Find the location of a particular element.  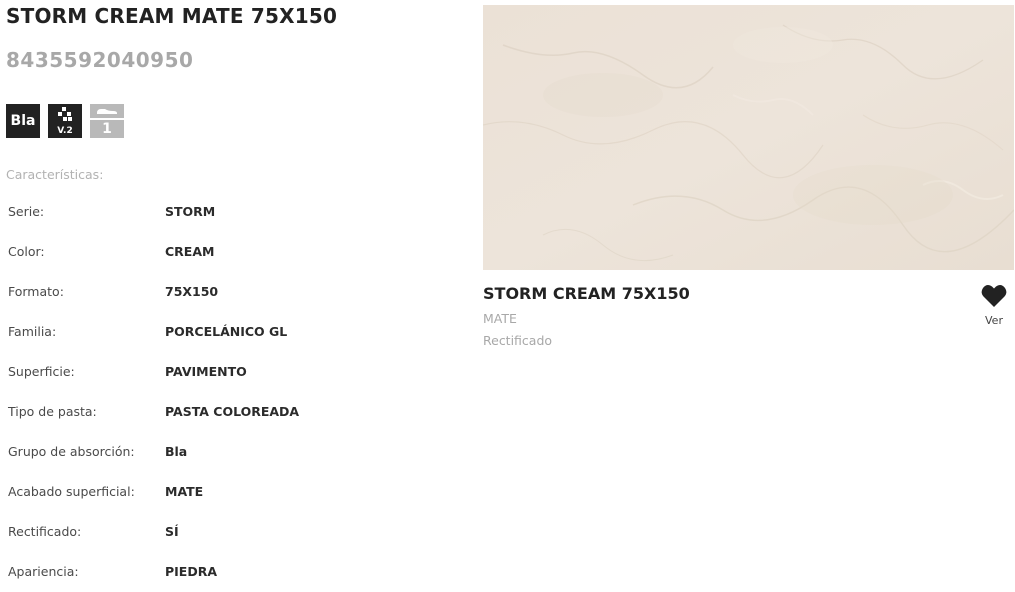

product-ean: 8435592040950 is located at coordinates (100, 60).